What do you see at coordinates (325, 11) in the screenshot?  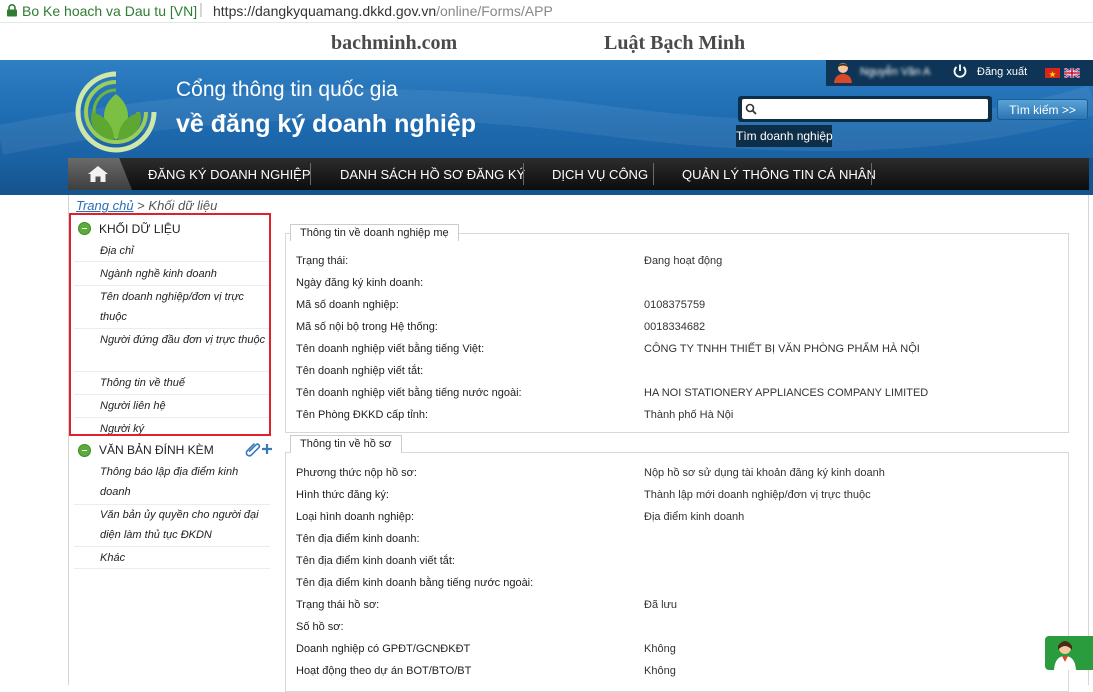 I see `url-host: https://dangkyquamang.dkkd.gov.vn` at bounding box center [325, 11].